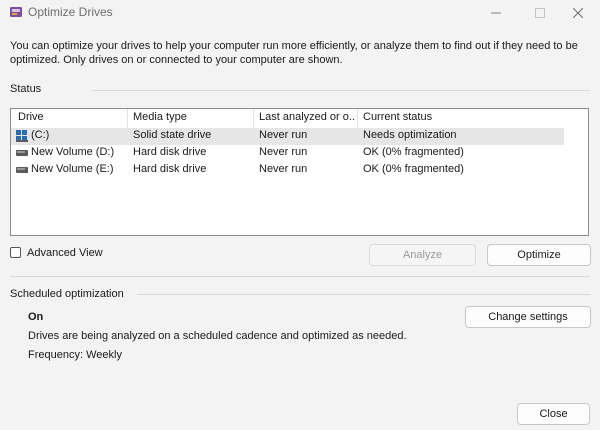  I want to click on advanced-view-checkbox, so click(15, 252).